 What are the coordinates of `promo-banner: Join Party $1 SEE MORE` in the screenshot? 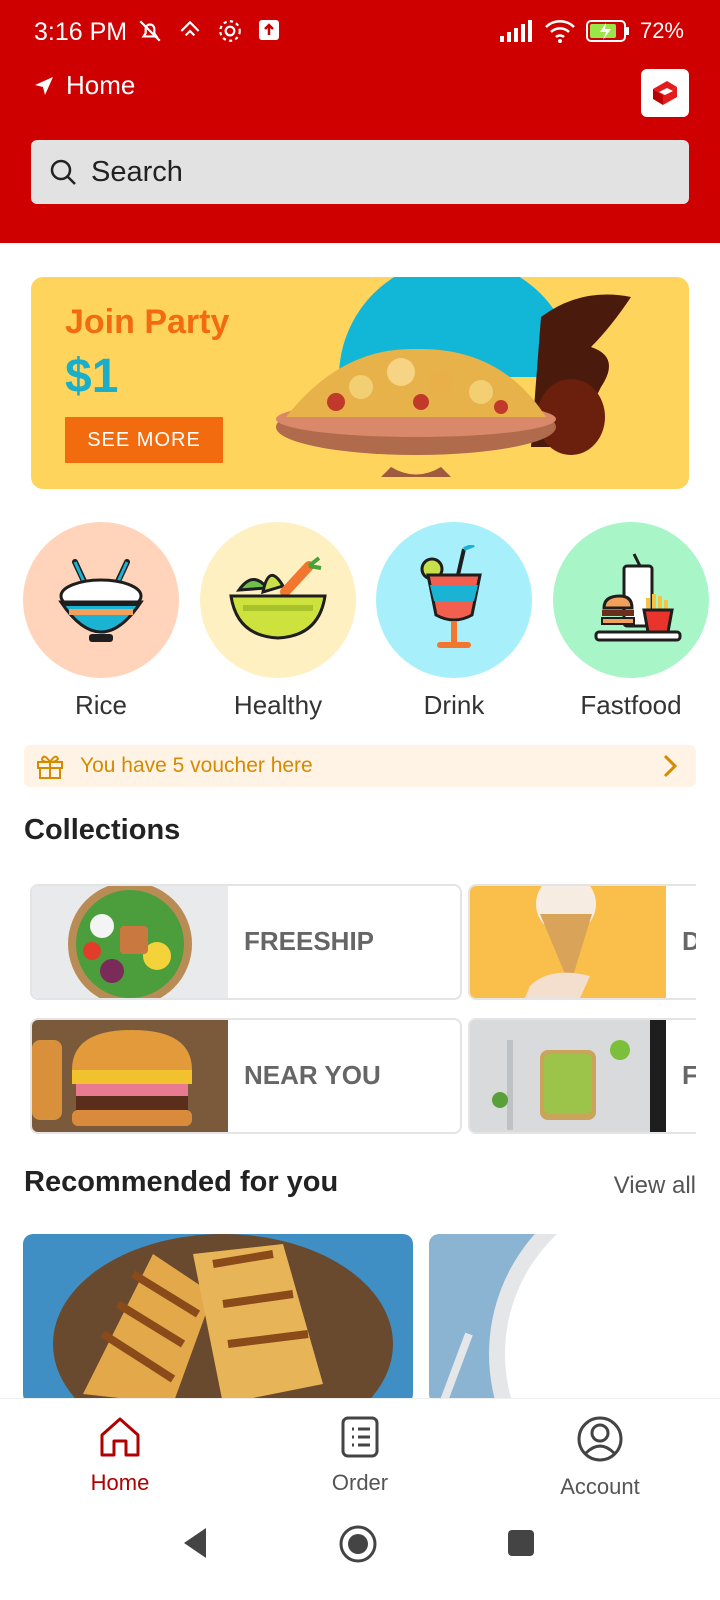 It's located at (360, 383).